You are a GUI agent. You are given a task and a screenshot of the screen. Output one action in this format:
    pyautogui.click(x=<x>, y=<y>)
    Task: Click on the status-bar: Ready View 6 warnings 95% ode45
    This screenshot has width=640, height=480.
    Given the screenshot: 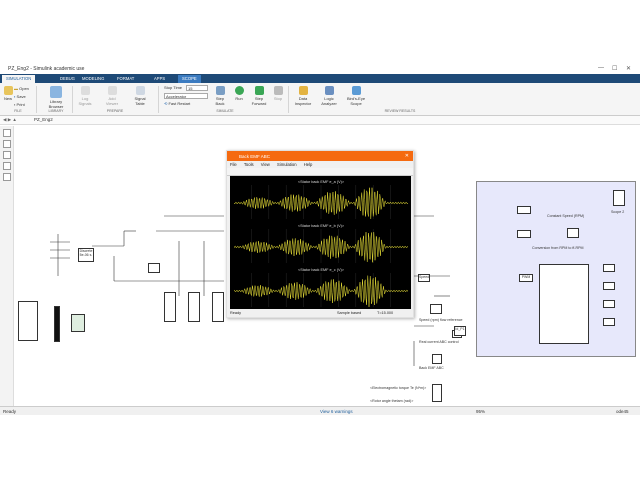 What is the action you would take?
    pyautogui.click(x=320, y=410)
    